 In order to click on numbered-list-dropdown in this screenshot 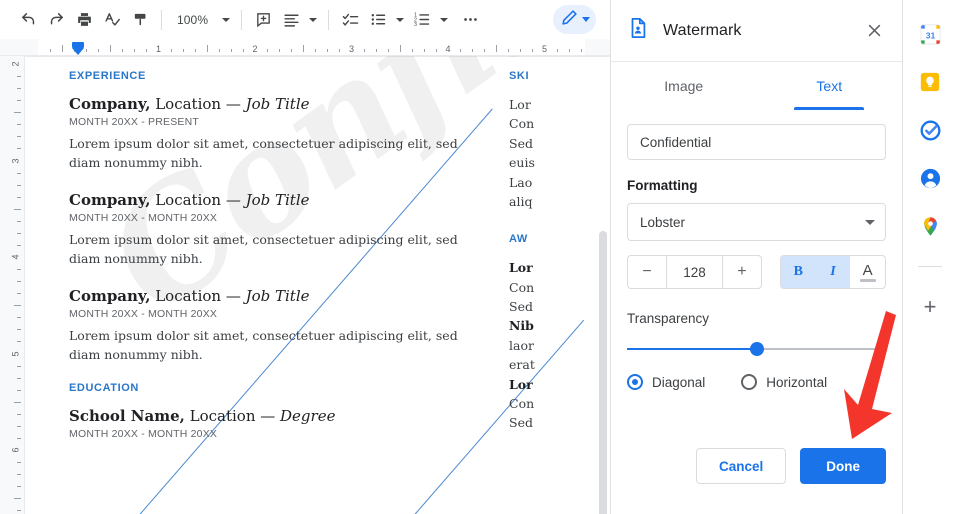, I will do `click(444, 20)`.